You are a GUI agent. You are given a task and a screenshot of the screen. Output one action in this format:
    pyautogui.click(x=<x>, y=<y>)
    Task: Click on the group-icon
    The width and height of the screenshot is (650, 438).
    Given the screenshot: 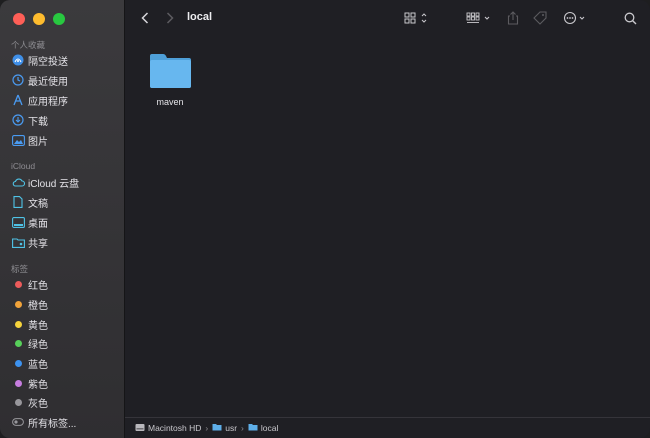 What is the action you would take?
    pyautogui.click(x=479, y=18)
    